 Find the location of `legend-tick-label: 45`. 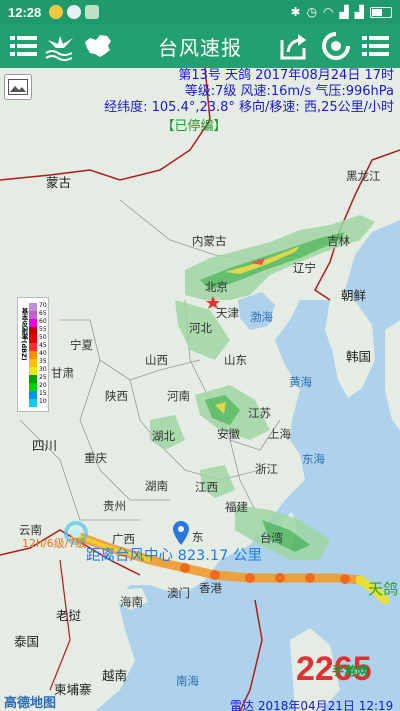

legend-tick-label: 45 is located at coordinates (43, 345).